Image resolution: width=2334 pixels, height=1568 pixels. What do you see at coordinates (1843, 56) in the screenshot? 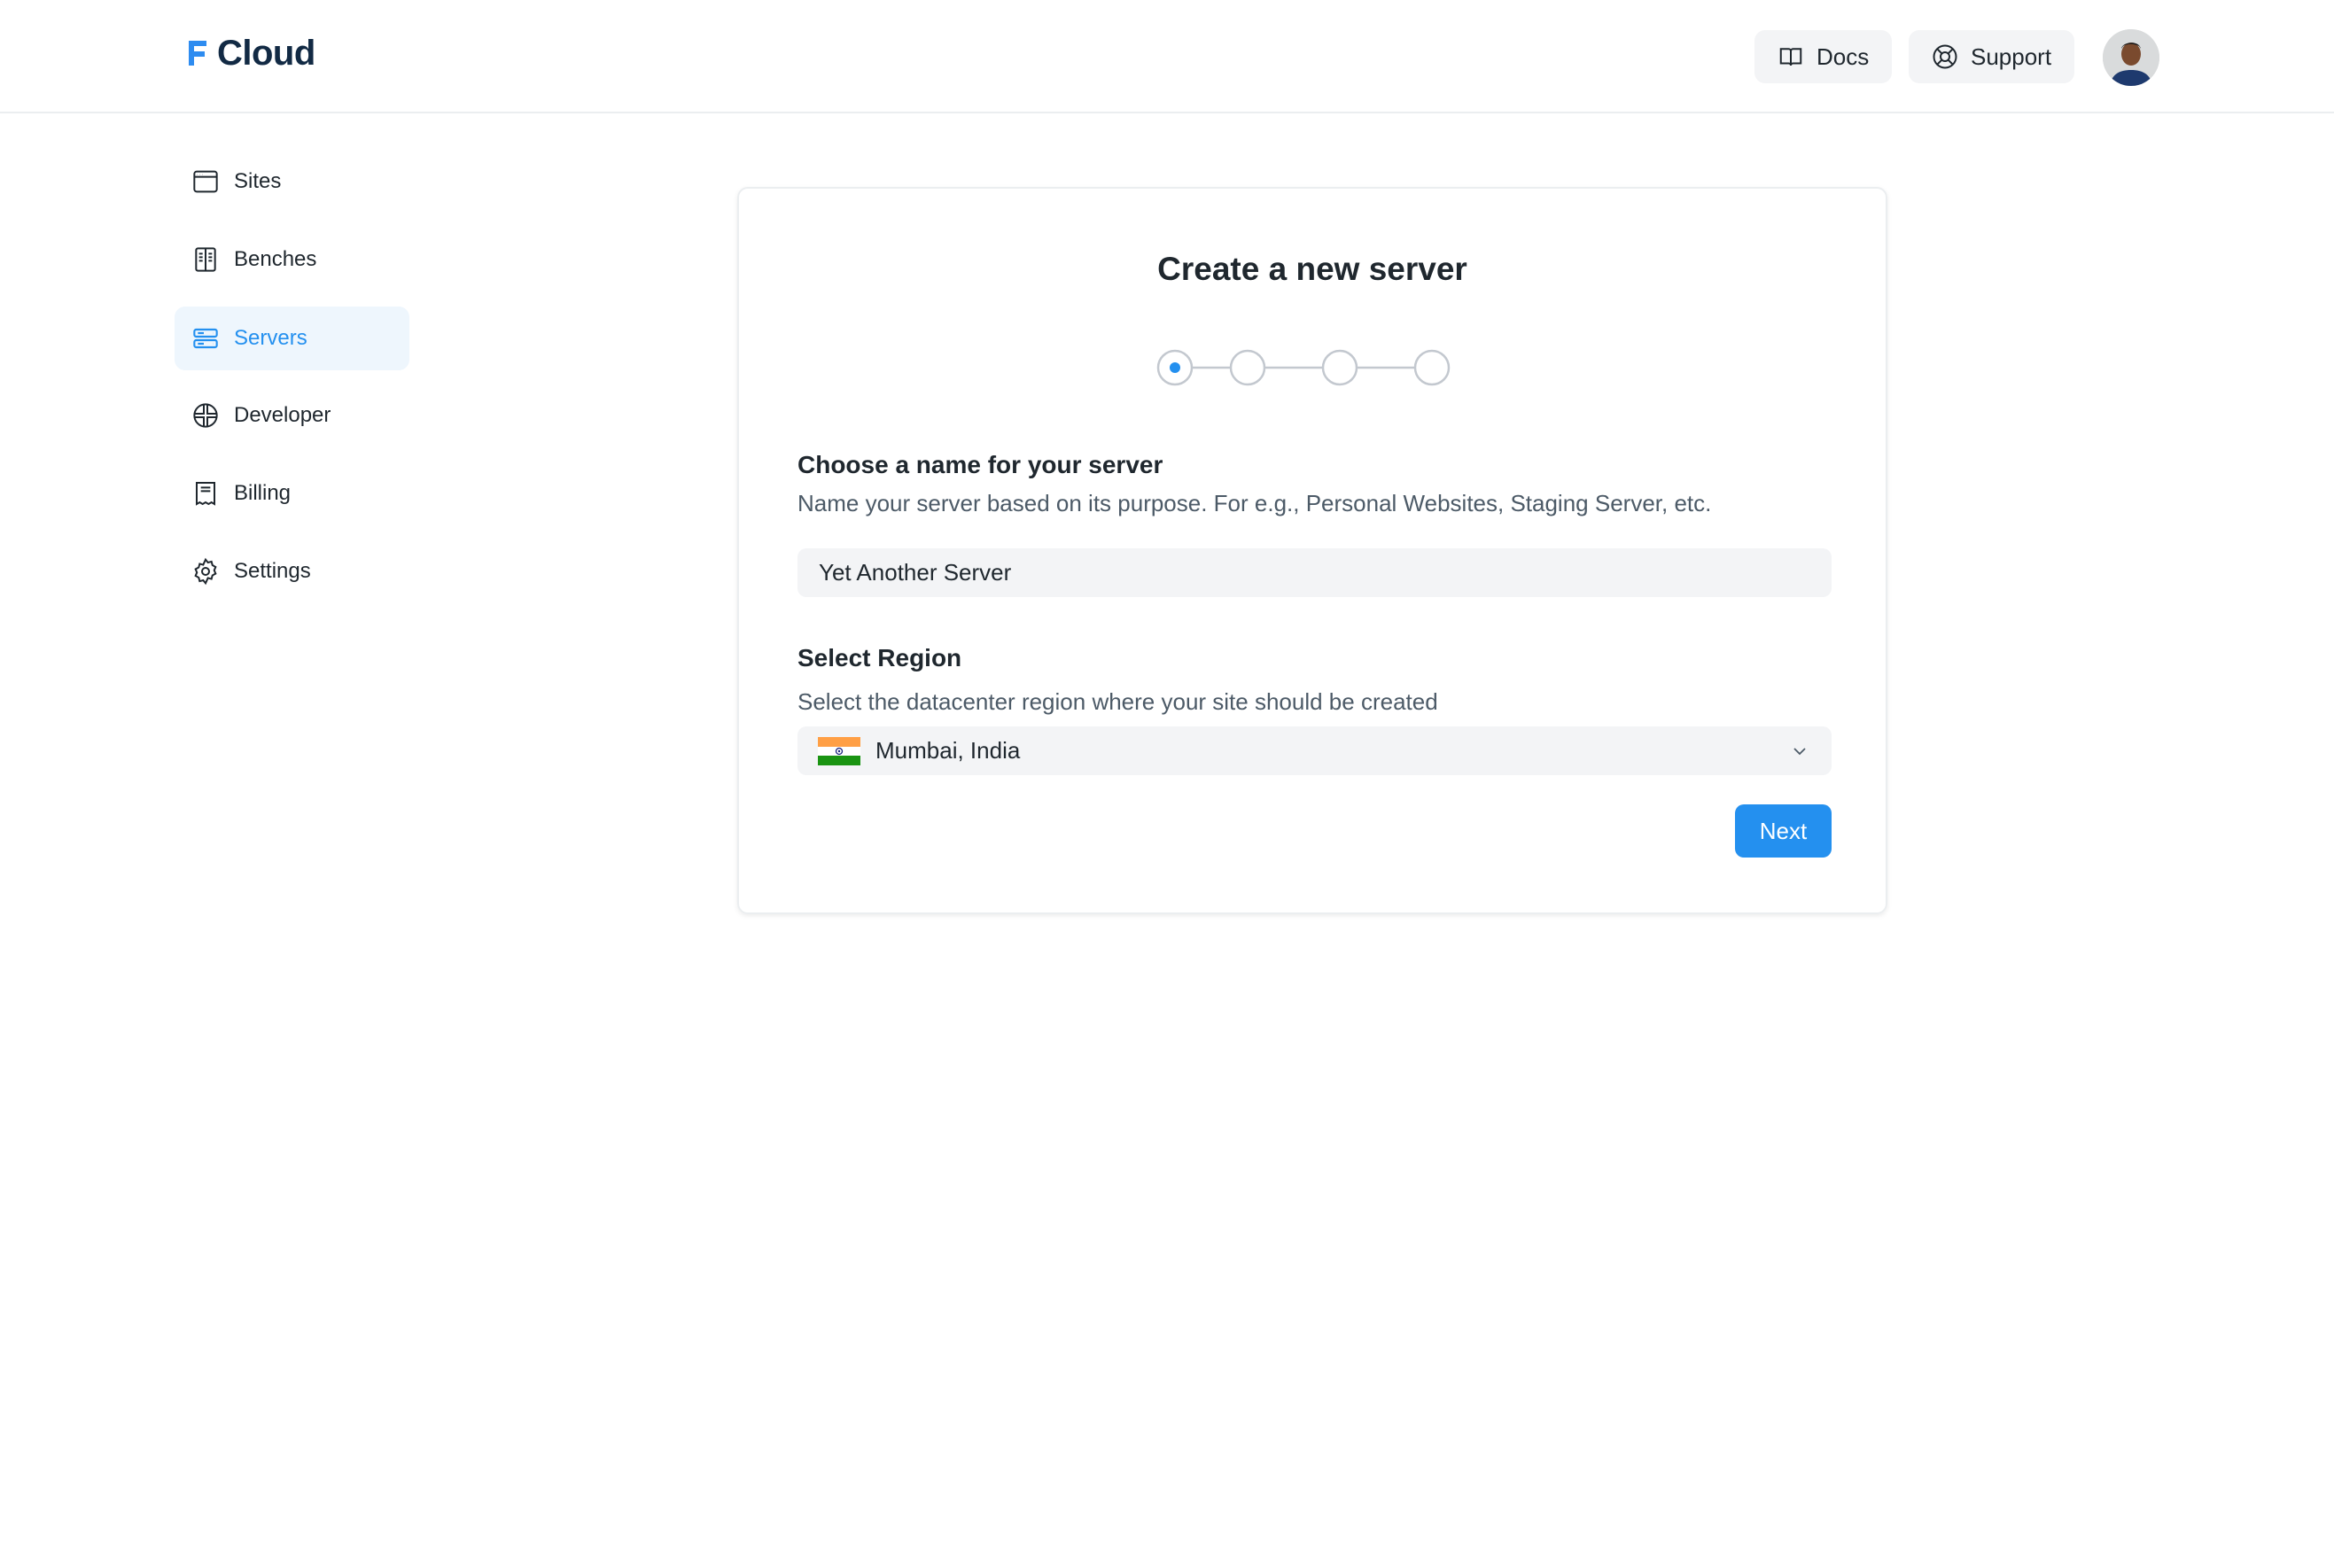
I see `docs-label: Docs` at bounding box center [1843, 56].